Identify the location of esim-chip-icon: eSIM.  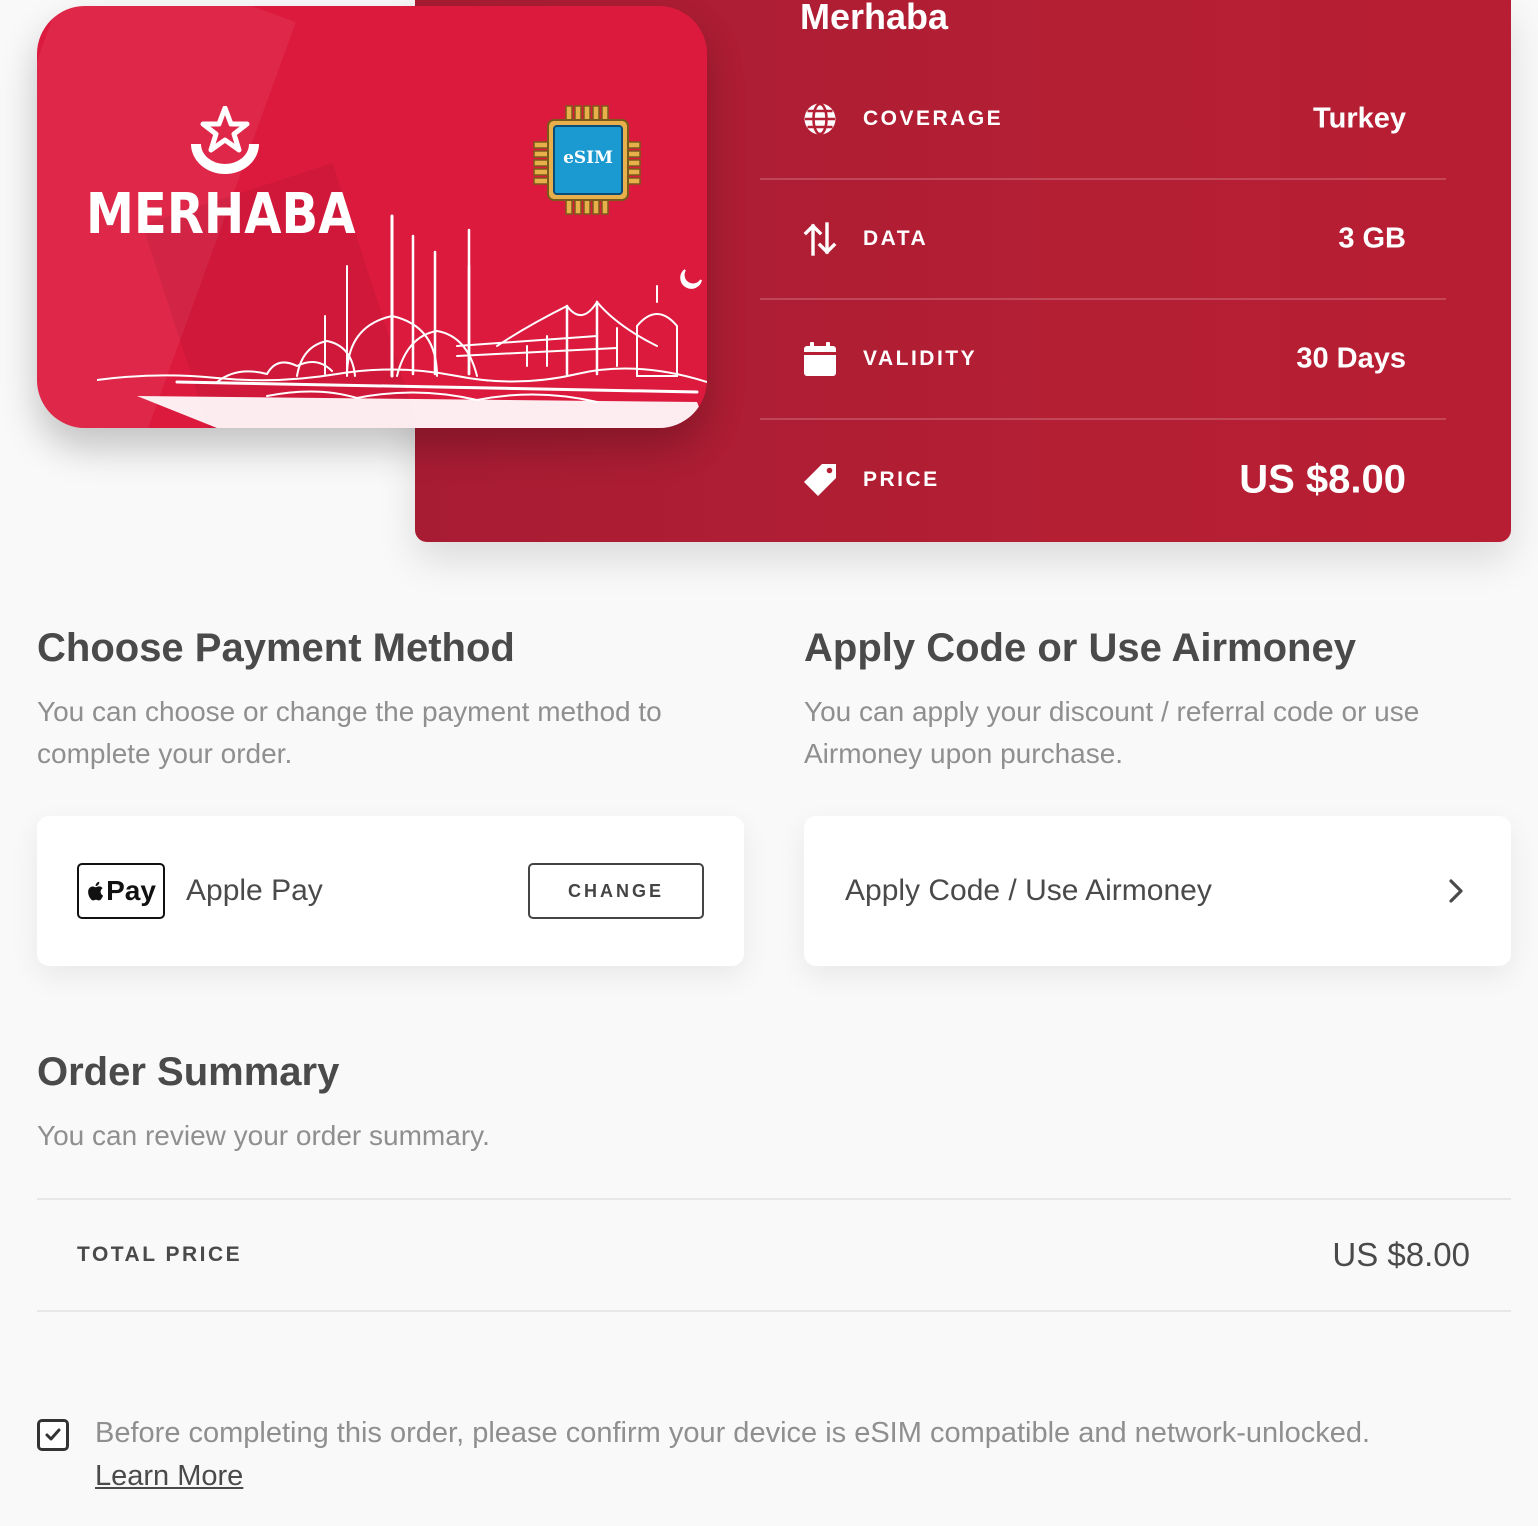
(588, 160).